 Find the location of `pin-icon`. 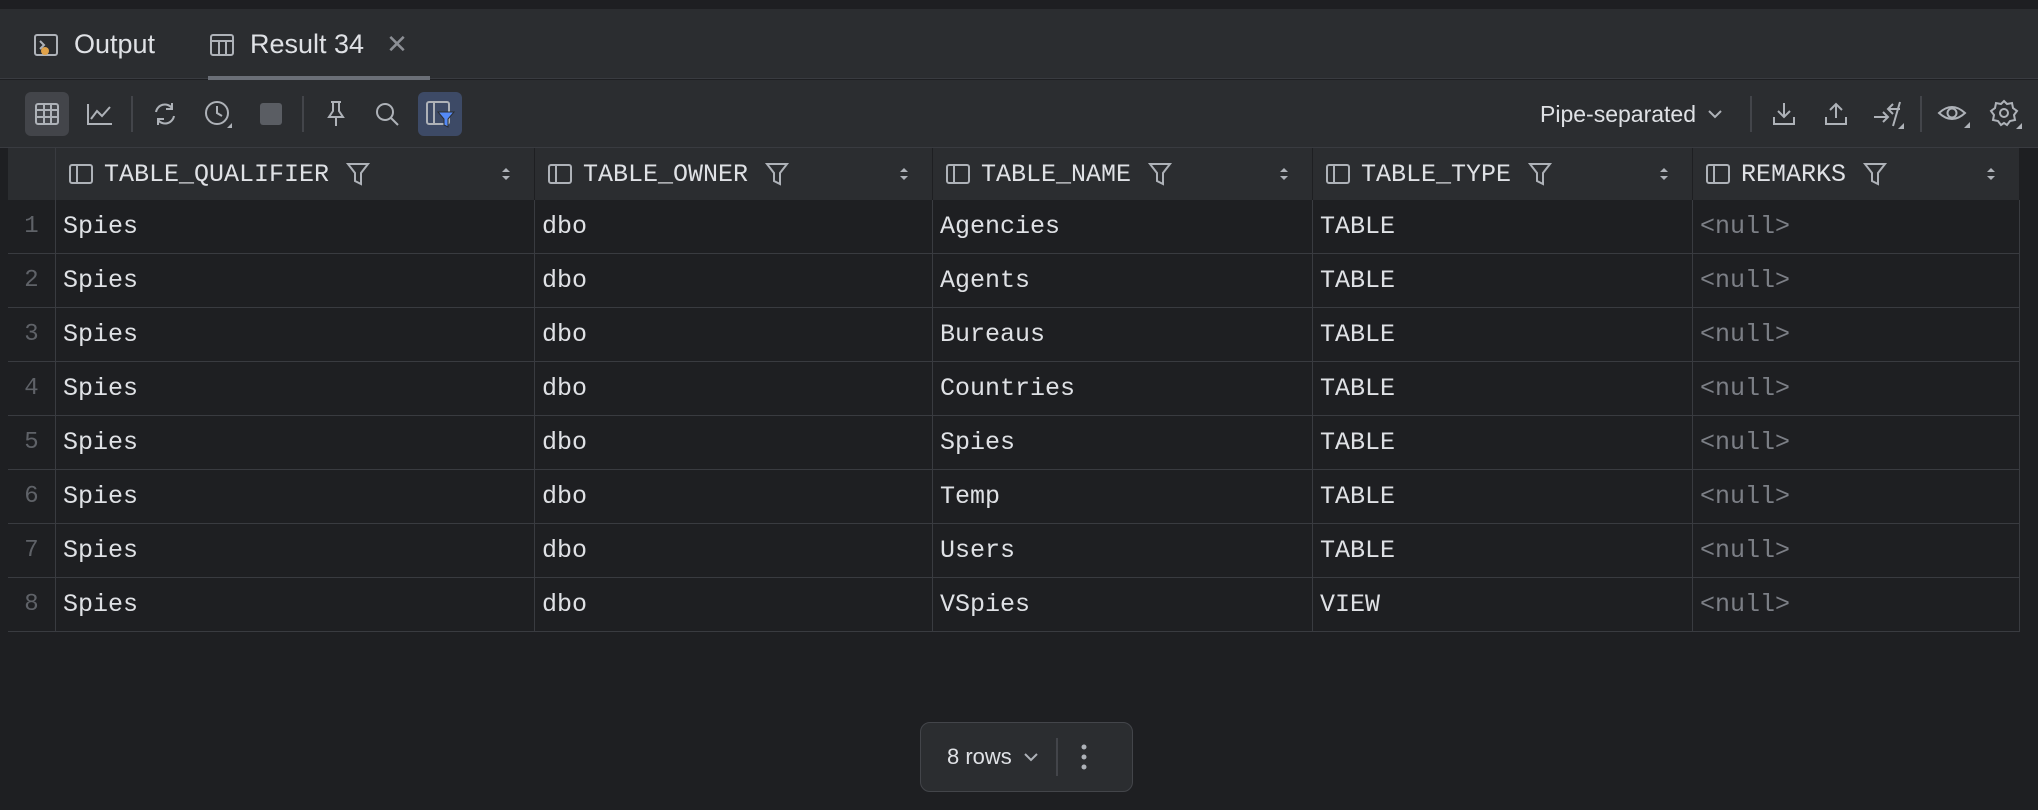

pin-icon is located at coordinates (336, 114).